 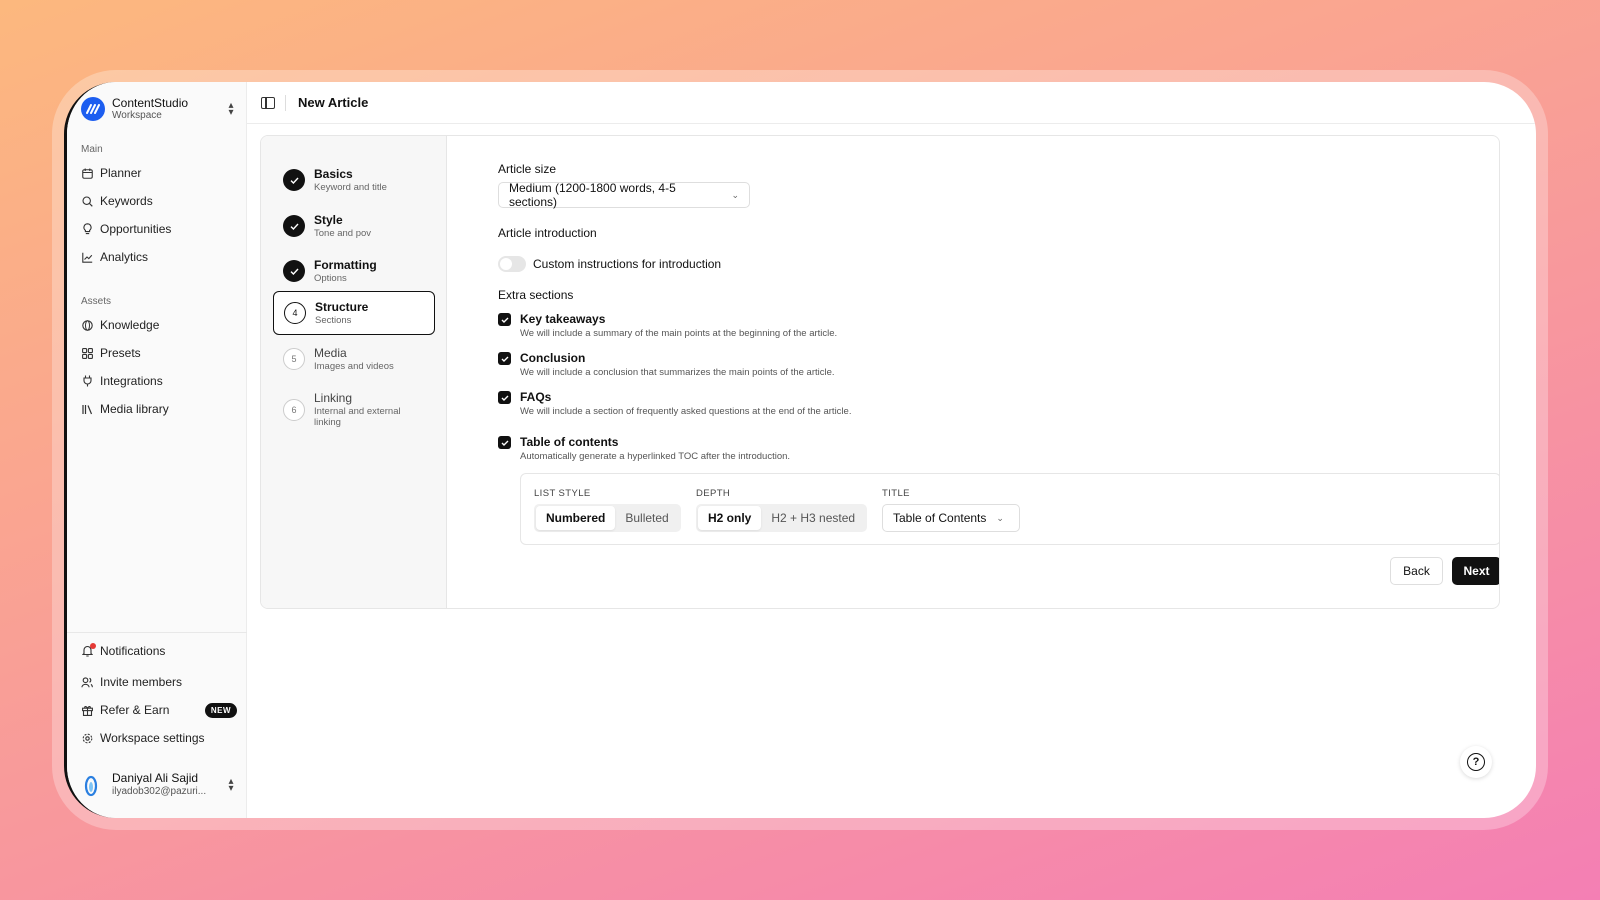 I want to click on step-subtitle: Keyword and title, so click(x=350, y=187).